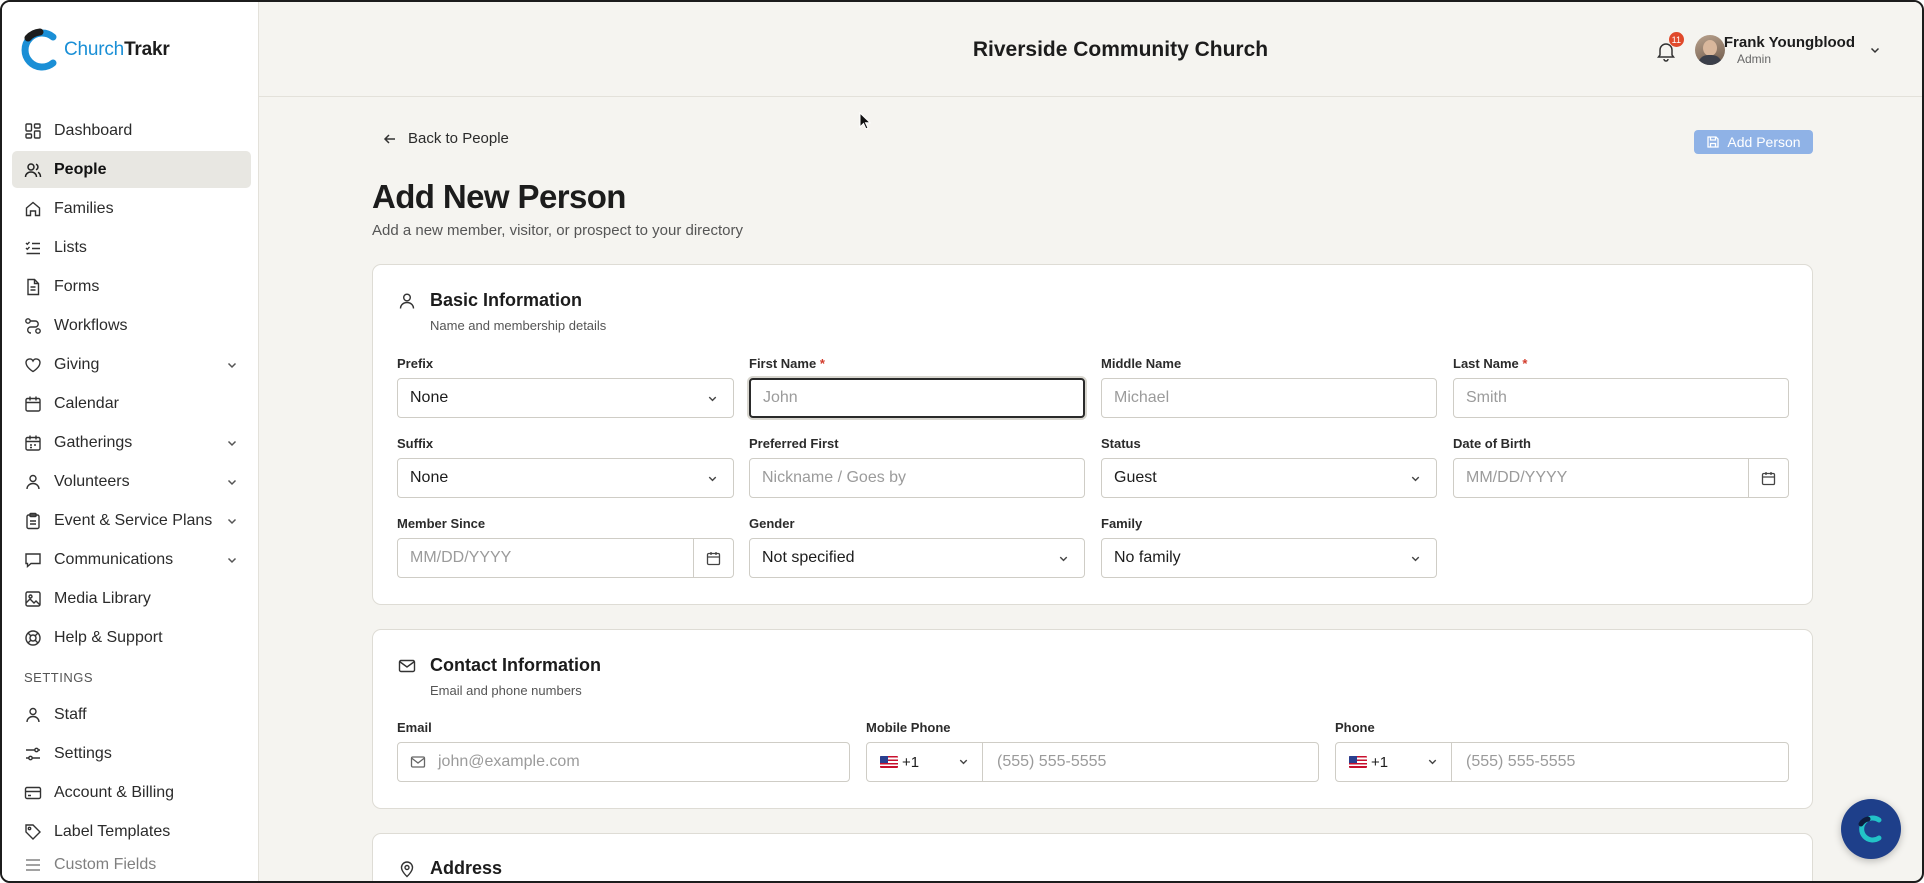 The width and height of the screenshot is (1924, 883). What do you see at coordinates (131, 862) in the screenshot?
I see `sidebar-item-custom-fields: Custom Fields` at bounding box center [131, 862].